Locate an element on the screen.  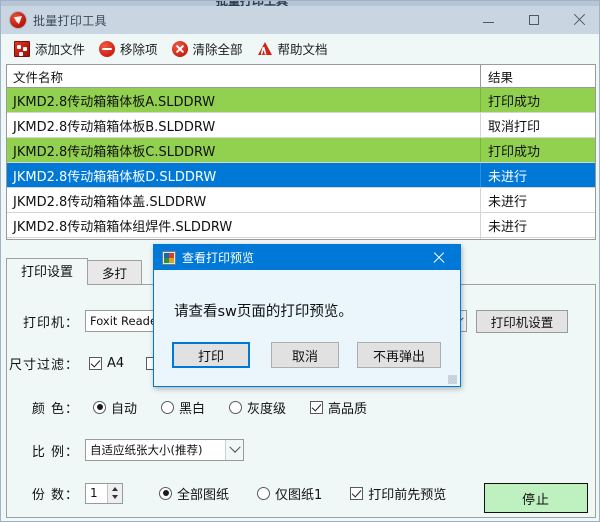
dialog-cancel-label: 取消 is located at coordinates (304, 357).